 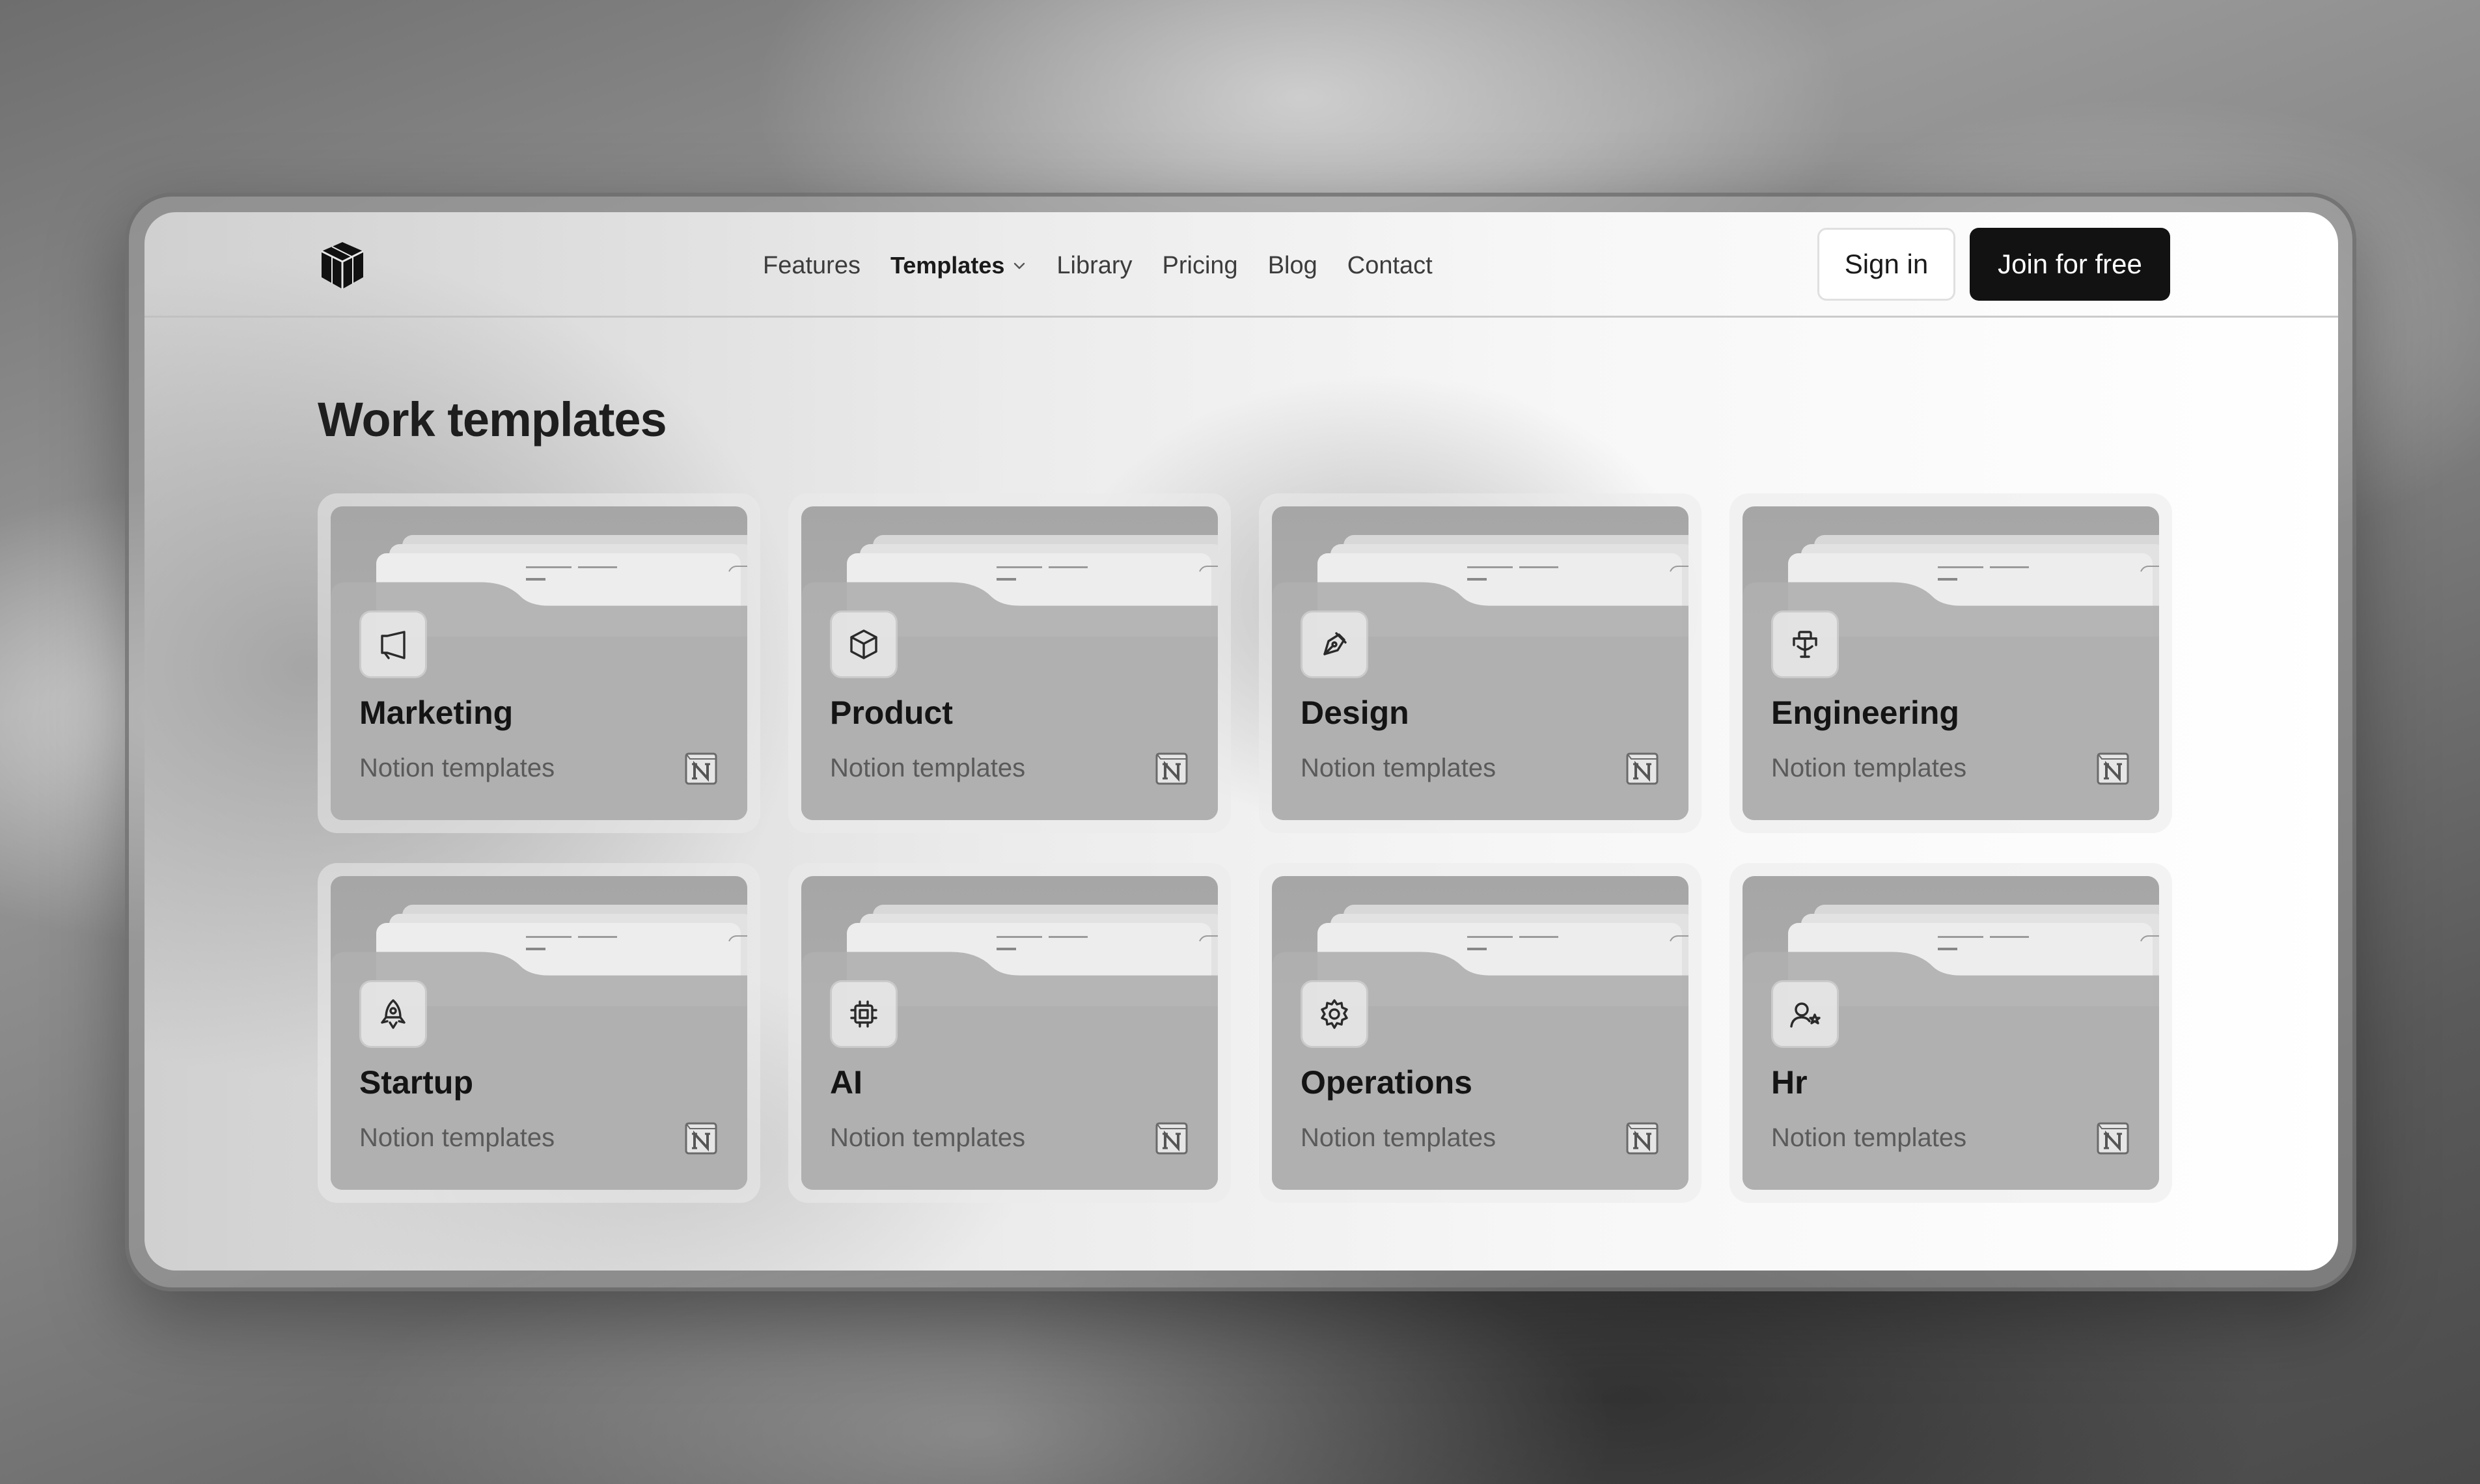 What do you see at coordinates (342, 266) in the screenshot?
I see `logo-icon` at bounding box center [342, 266].